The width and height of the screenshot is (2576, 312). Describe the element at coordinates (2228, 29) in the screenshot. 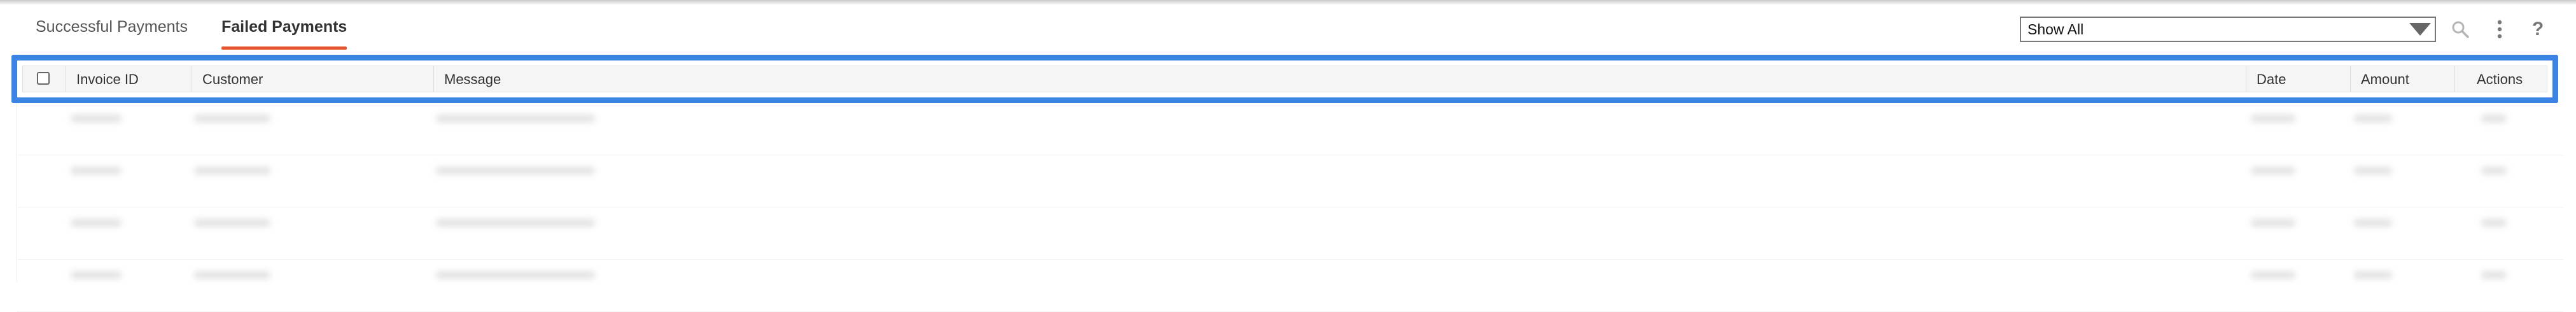

I see `filter-select: Show All` at that location.